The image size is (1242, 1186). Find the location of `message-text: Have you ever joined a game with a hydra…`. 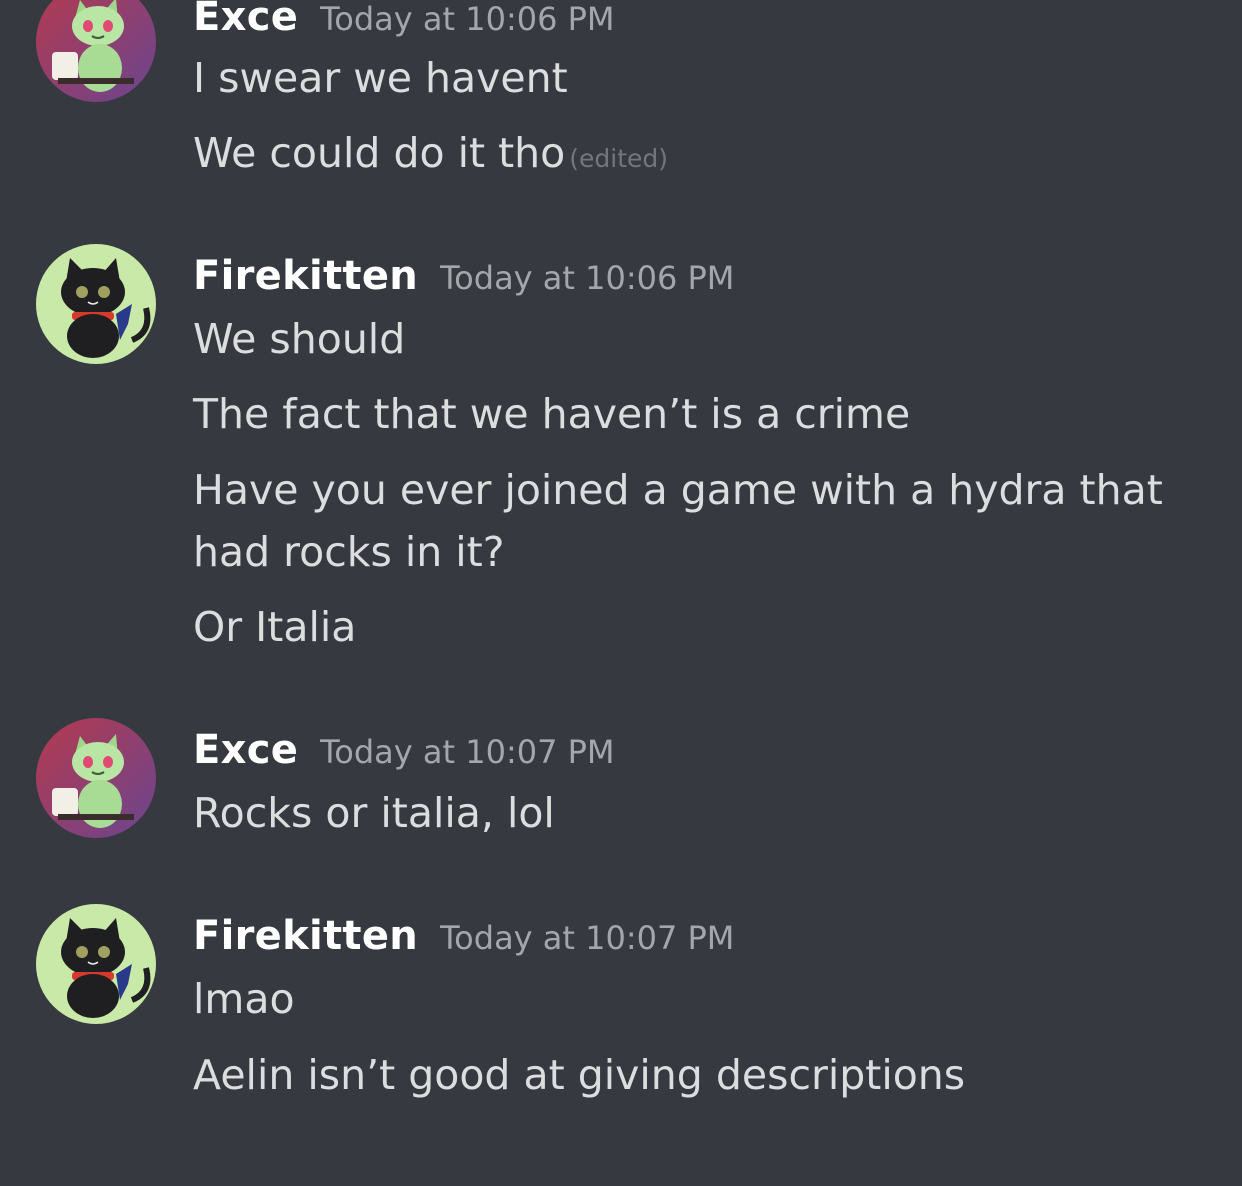

message-text: Have you ever joined a game with a hydra… is located at coordinates (678, 521).